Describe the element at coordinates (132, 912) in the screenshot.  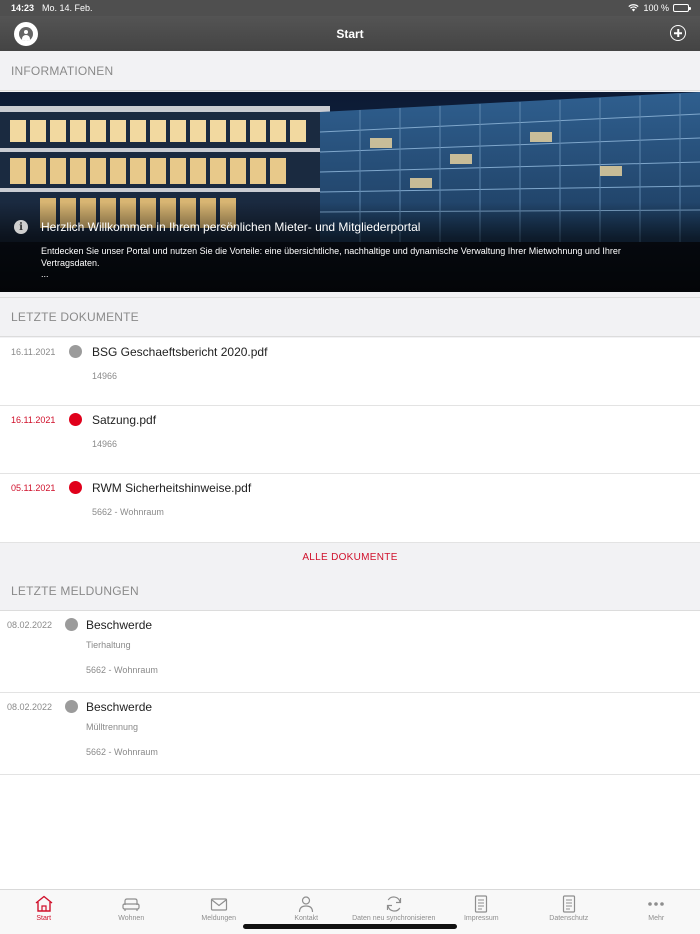
I see `tab-wohnen: Wohnen` at that location.